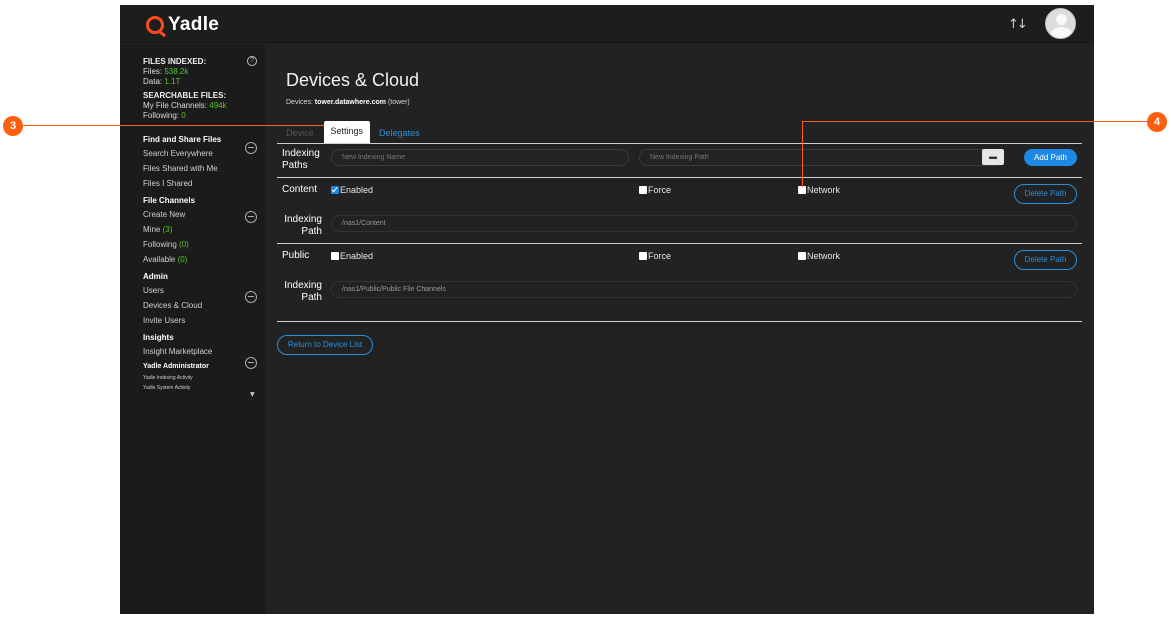 This screenshot has height=617, width=1171. I want to click on sidebar-item-files-shared-with-me: Files Shared with Me, so click(204, 168).